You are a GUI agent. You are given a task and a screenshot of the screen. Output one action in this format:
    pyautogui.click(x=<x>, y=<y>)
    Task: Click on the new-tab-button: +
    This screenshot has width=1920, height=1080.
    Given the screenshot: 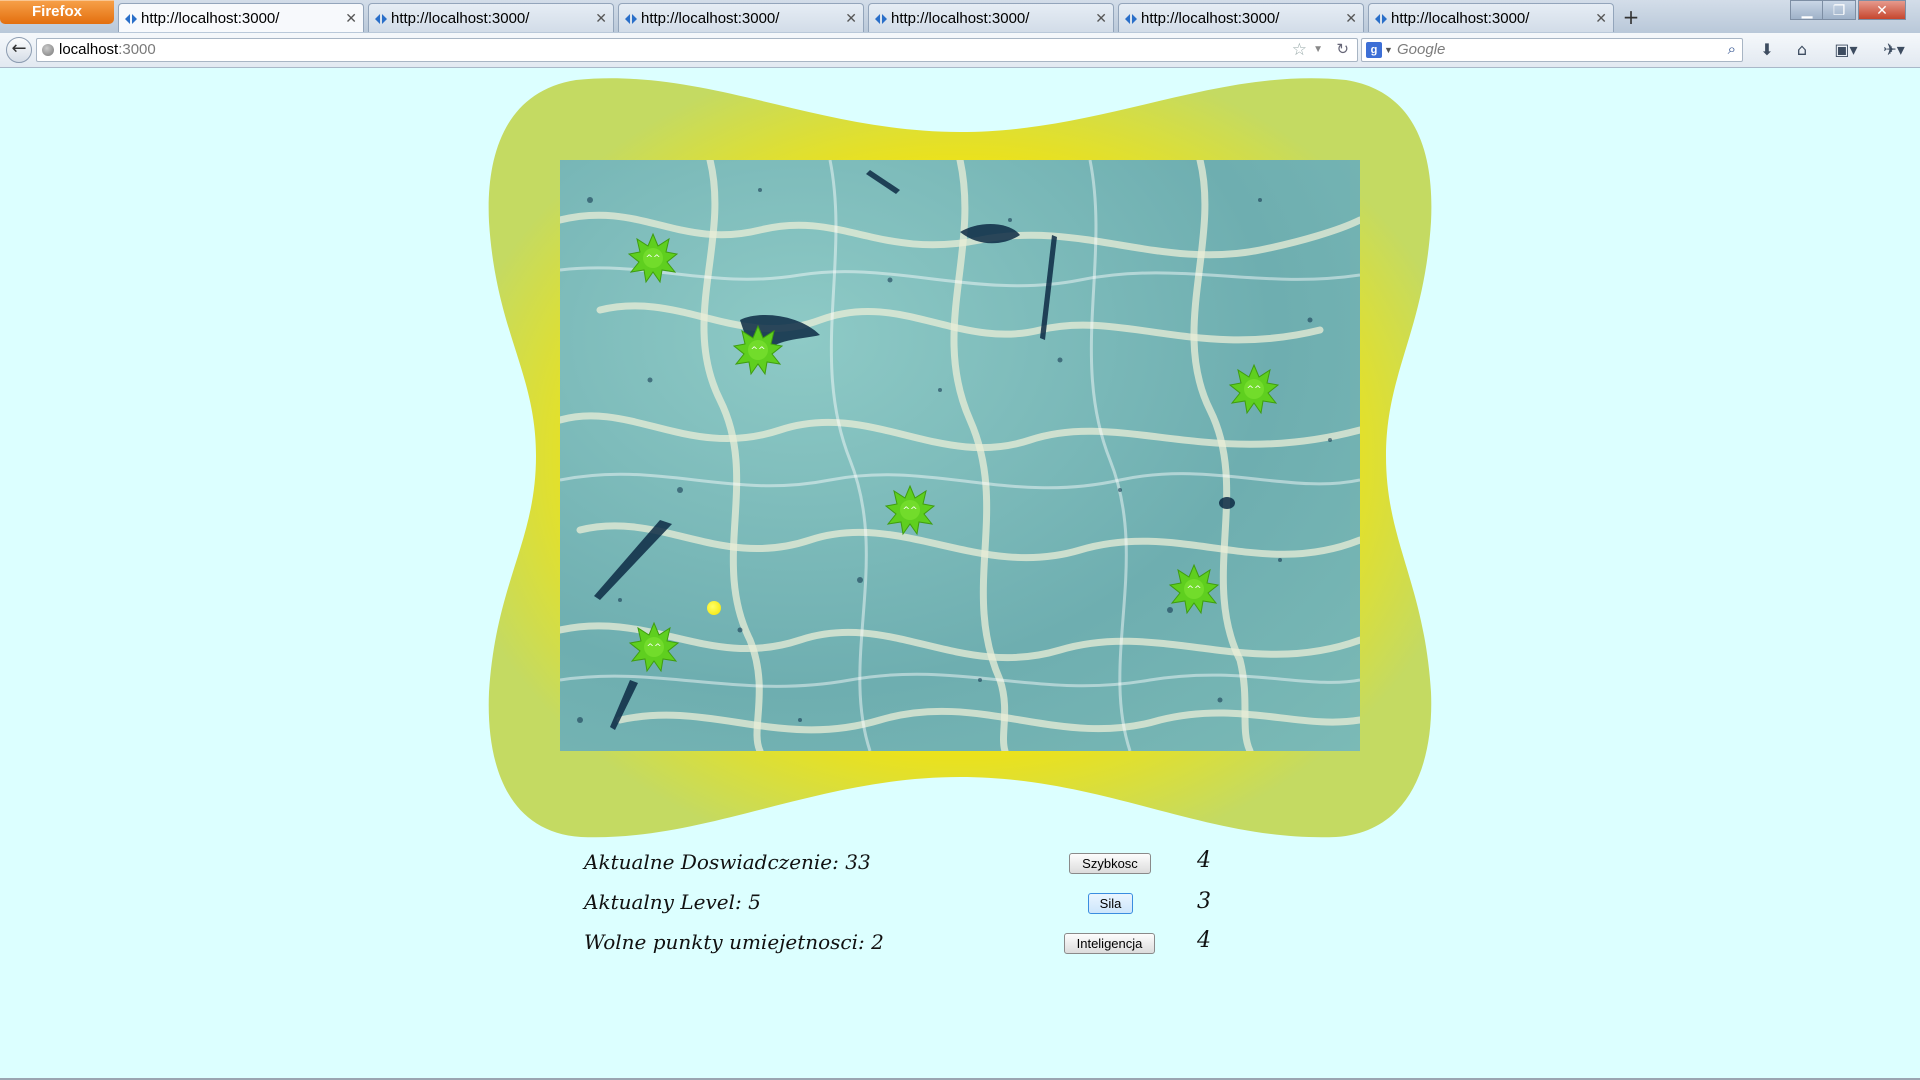 What is the action you would take?
    pyautogui.click(x=1631, y=17)
    